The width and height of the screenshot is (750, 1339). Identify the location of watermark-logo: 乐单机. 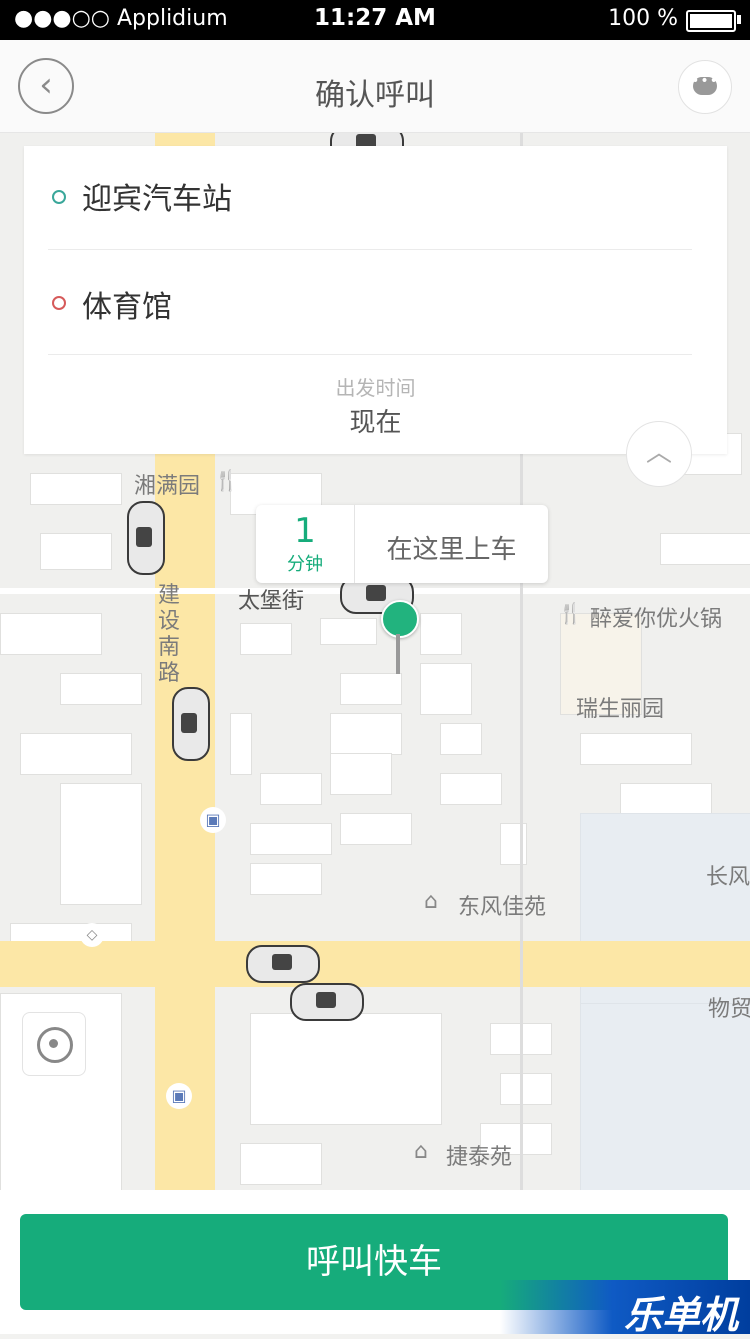
(625, 1308).